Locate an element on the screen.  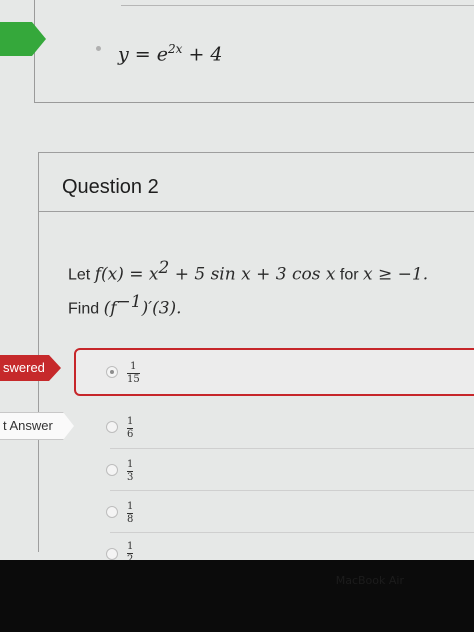
option-3-denominator: 3 is located at coordinates (130, 477).